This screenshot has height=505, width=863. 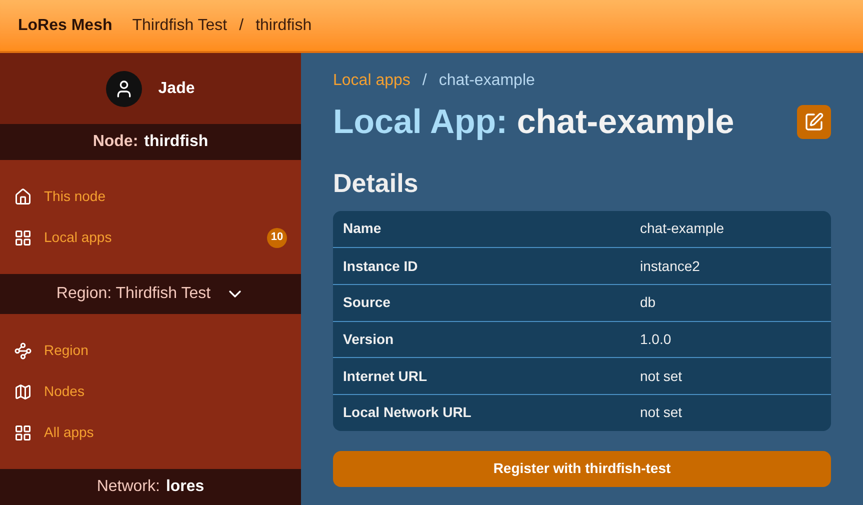 What do you see at coordinates (670, 266) in the screenshot?
I see `row-value: instance2` at bounding box center [670, 266].